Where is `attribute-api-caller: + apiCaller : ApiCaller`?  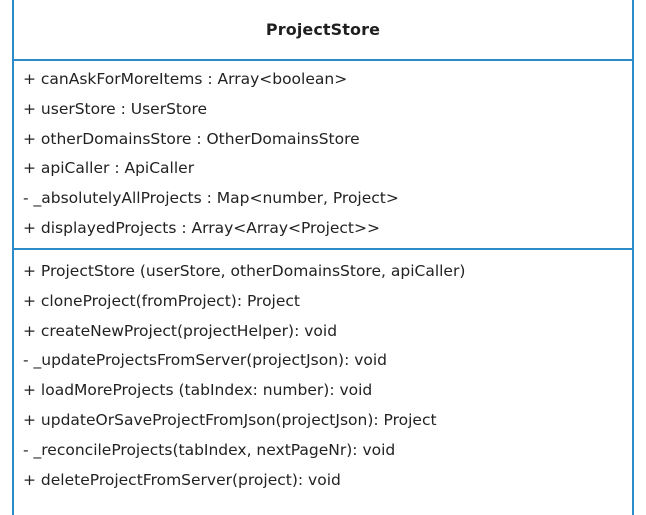
attribute-api-caller: + apiCaller : ApiCaller is located at coordinates (109, 168).